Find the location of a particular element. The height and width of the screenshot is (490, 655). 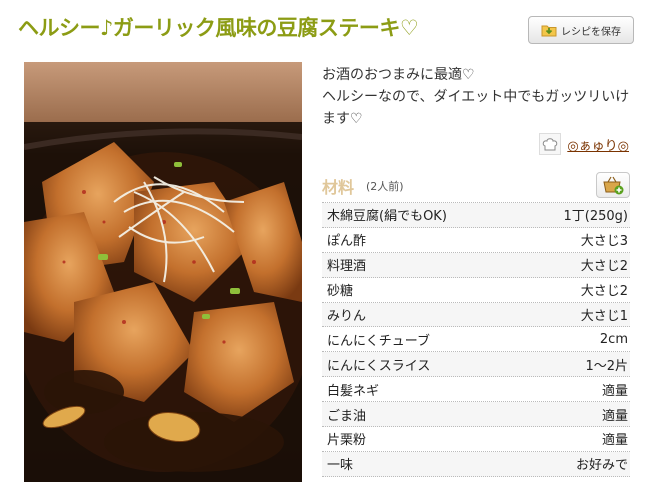

chef-hat-icon is located at coordinates (550, 144).